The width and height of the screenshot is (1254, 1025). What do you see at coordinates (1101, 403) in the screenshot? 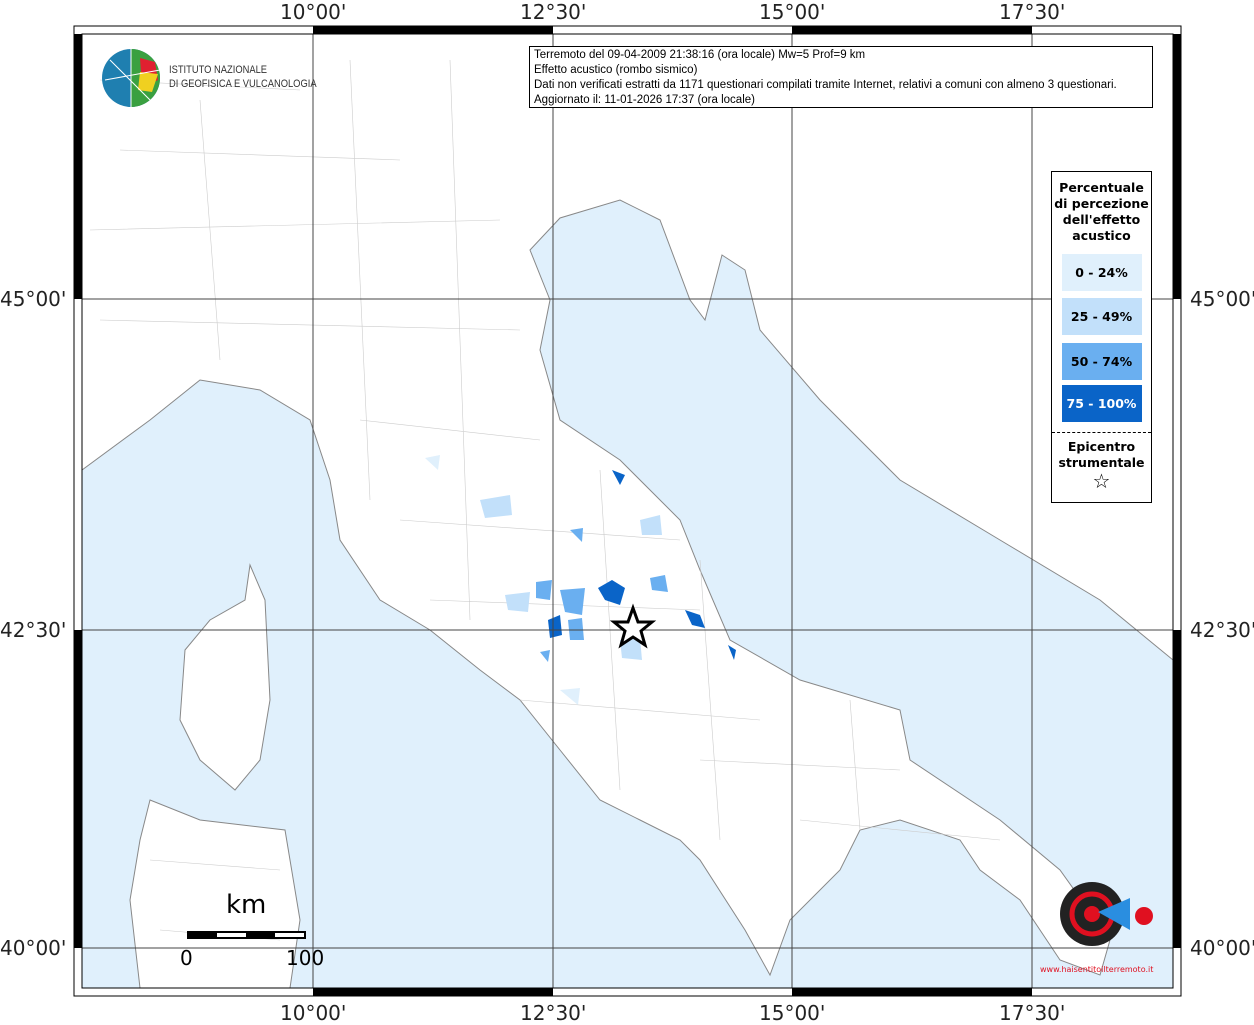
I see `legend-class-75-100: 75 - 100%` at bounding box center [1101, 403].